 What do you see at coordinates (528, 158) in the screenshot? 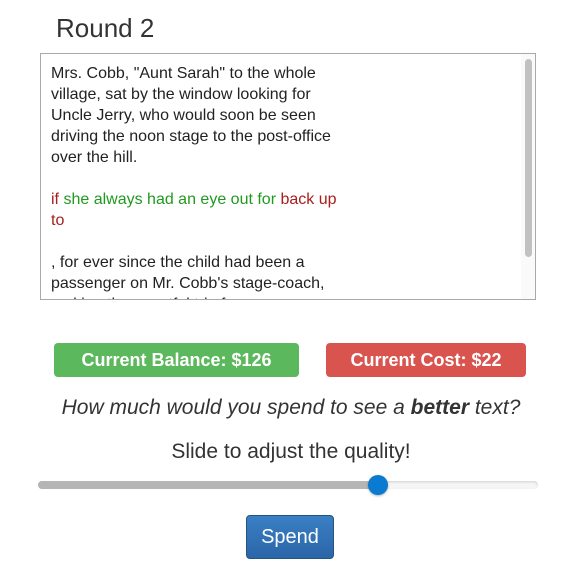
I see `passage-scrollbar-thumb` at bounding box center [528, 158].